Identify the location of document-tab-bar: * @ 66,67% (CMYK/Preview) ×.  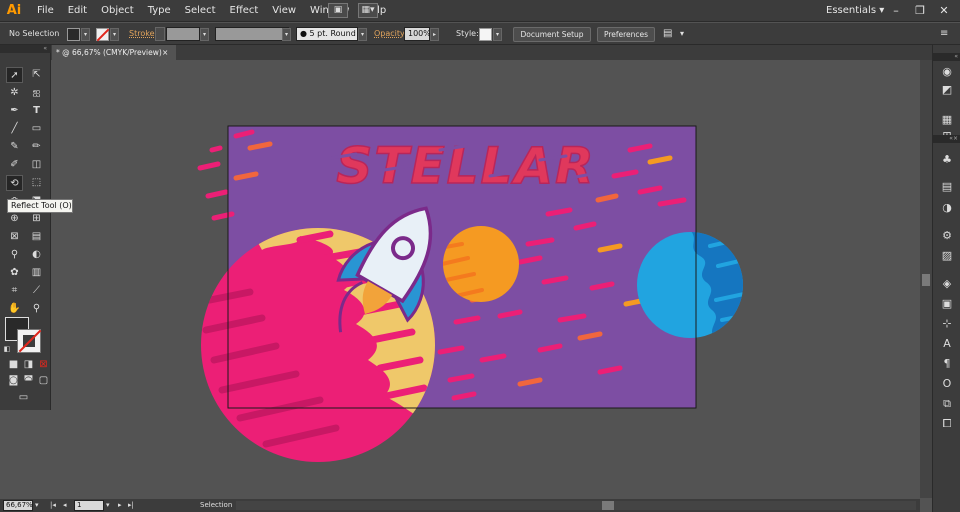
(466, 52).